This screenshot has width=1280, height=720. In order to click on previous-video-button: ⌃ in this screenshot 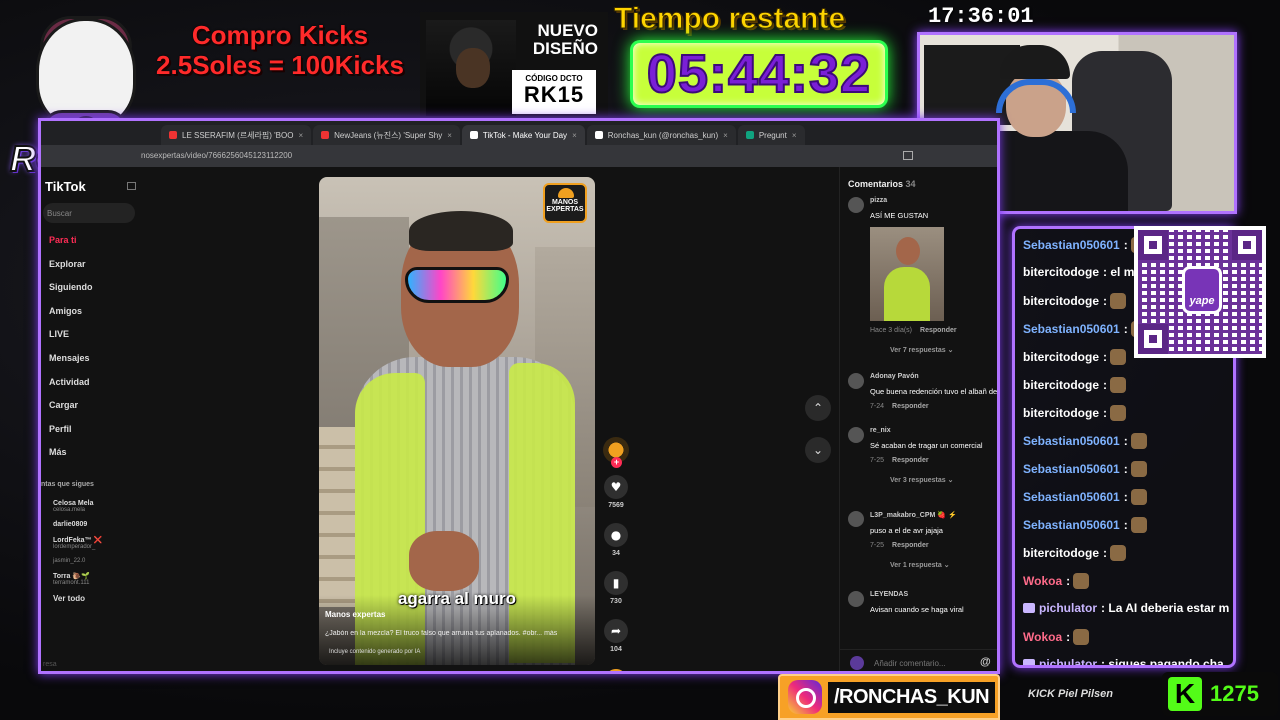, I will do `click(818, 408)`.